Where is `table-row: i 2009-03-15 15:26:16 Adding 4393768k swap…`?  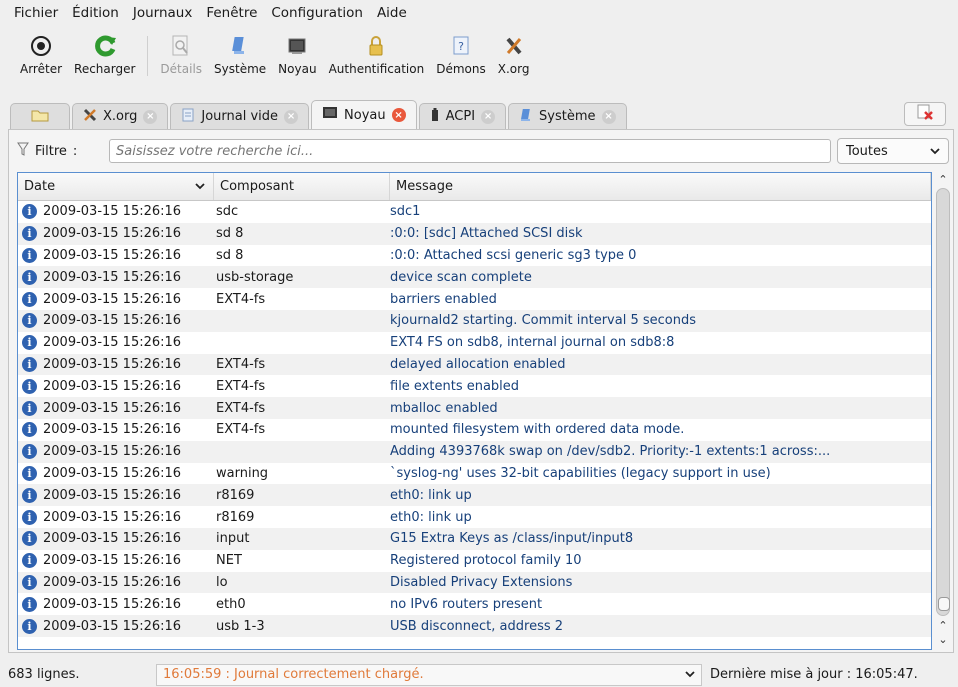 table-row: i 2009-03-15 15:26:16 Adding 4393768k swap… is located at coordinates (474, 451).